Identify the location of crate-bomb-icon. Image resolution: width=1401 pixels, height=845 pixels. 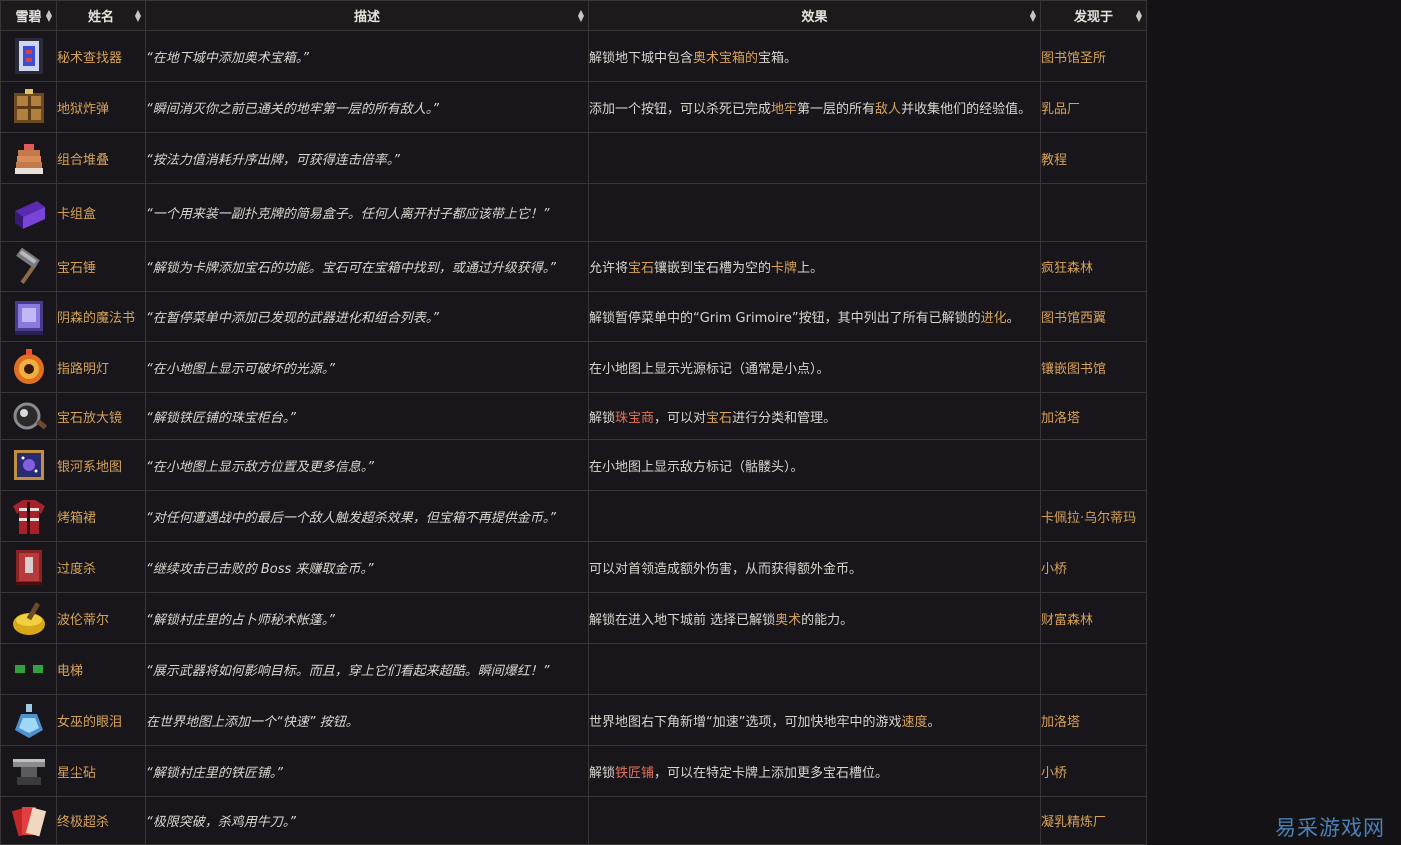
(28, 106).